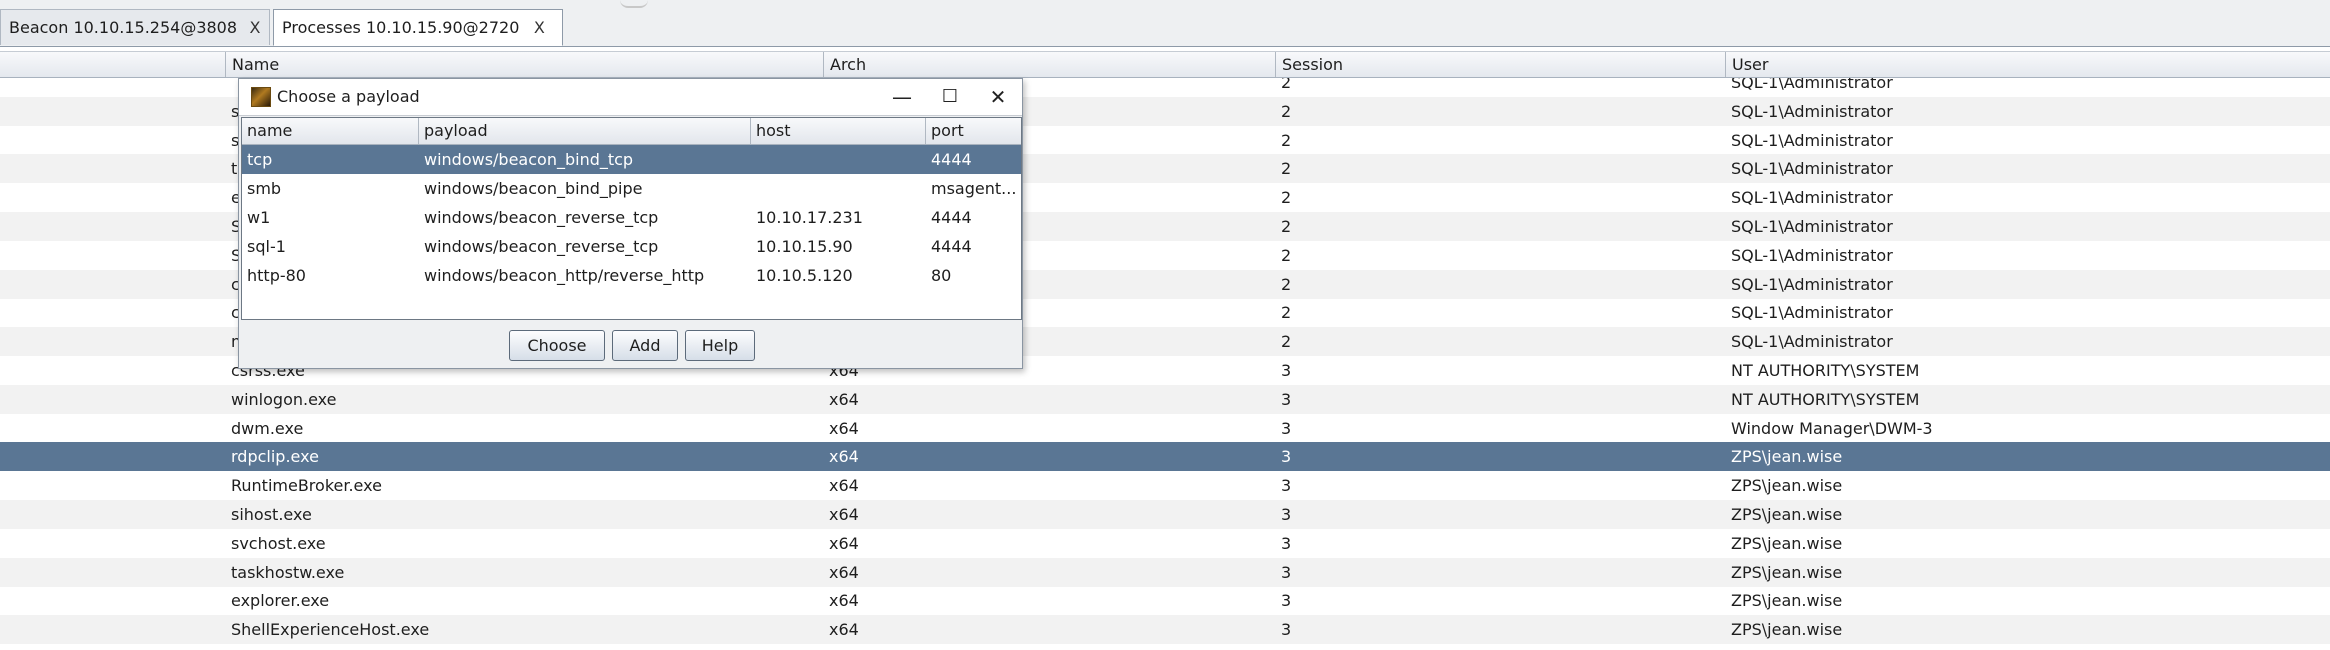 The image size is (2330, 650). I want to click on payload-cell-name: tcp, so click(260, 159).